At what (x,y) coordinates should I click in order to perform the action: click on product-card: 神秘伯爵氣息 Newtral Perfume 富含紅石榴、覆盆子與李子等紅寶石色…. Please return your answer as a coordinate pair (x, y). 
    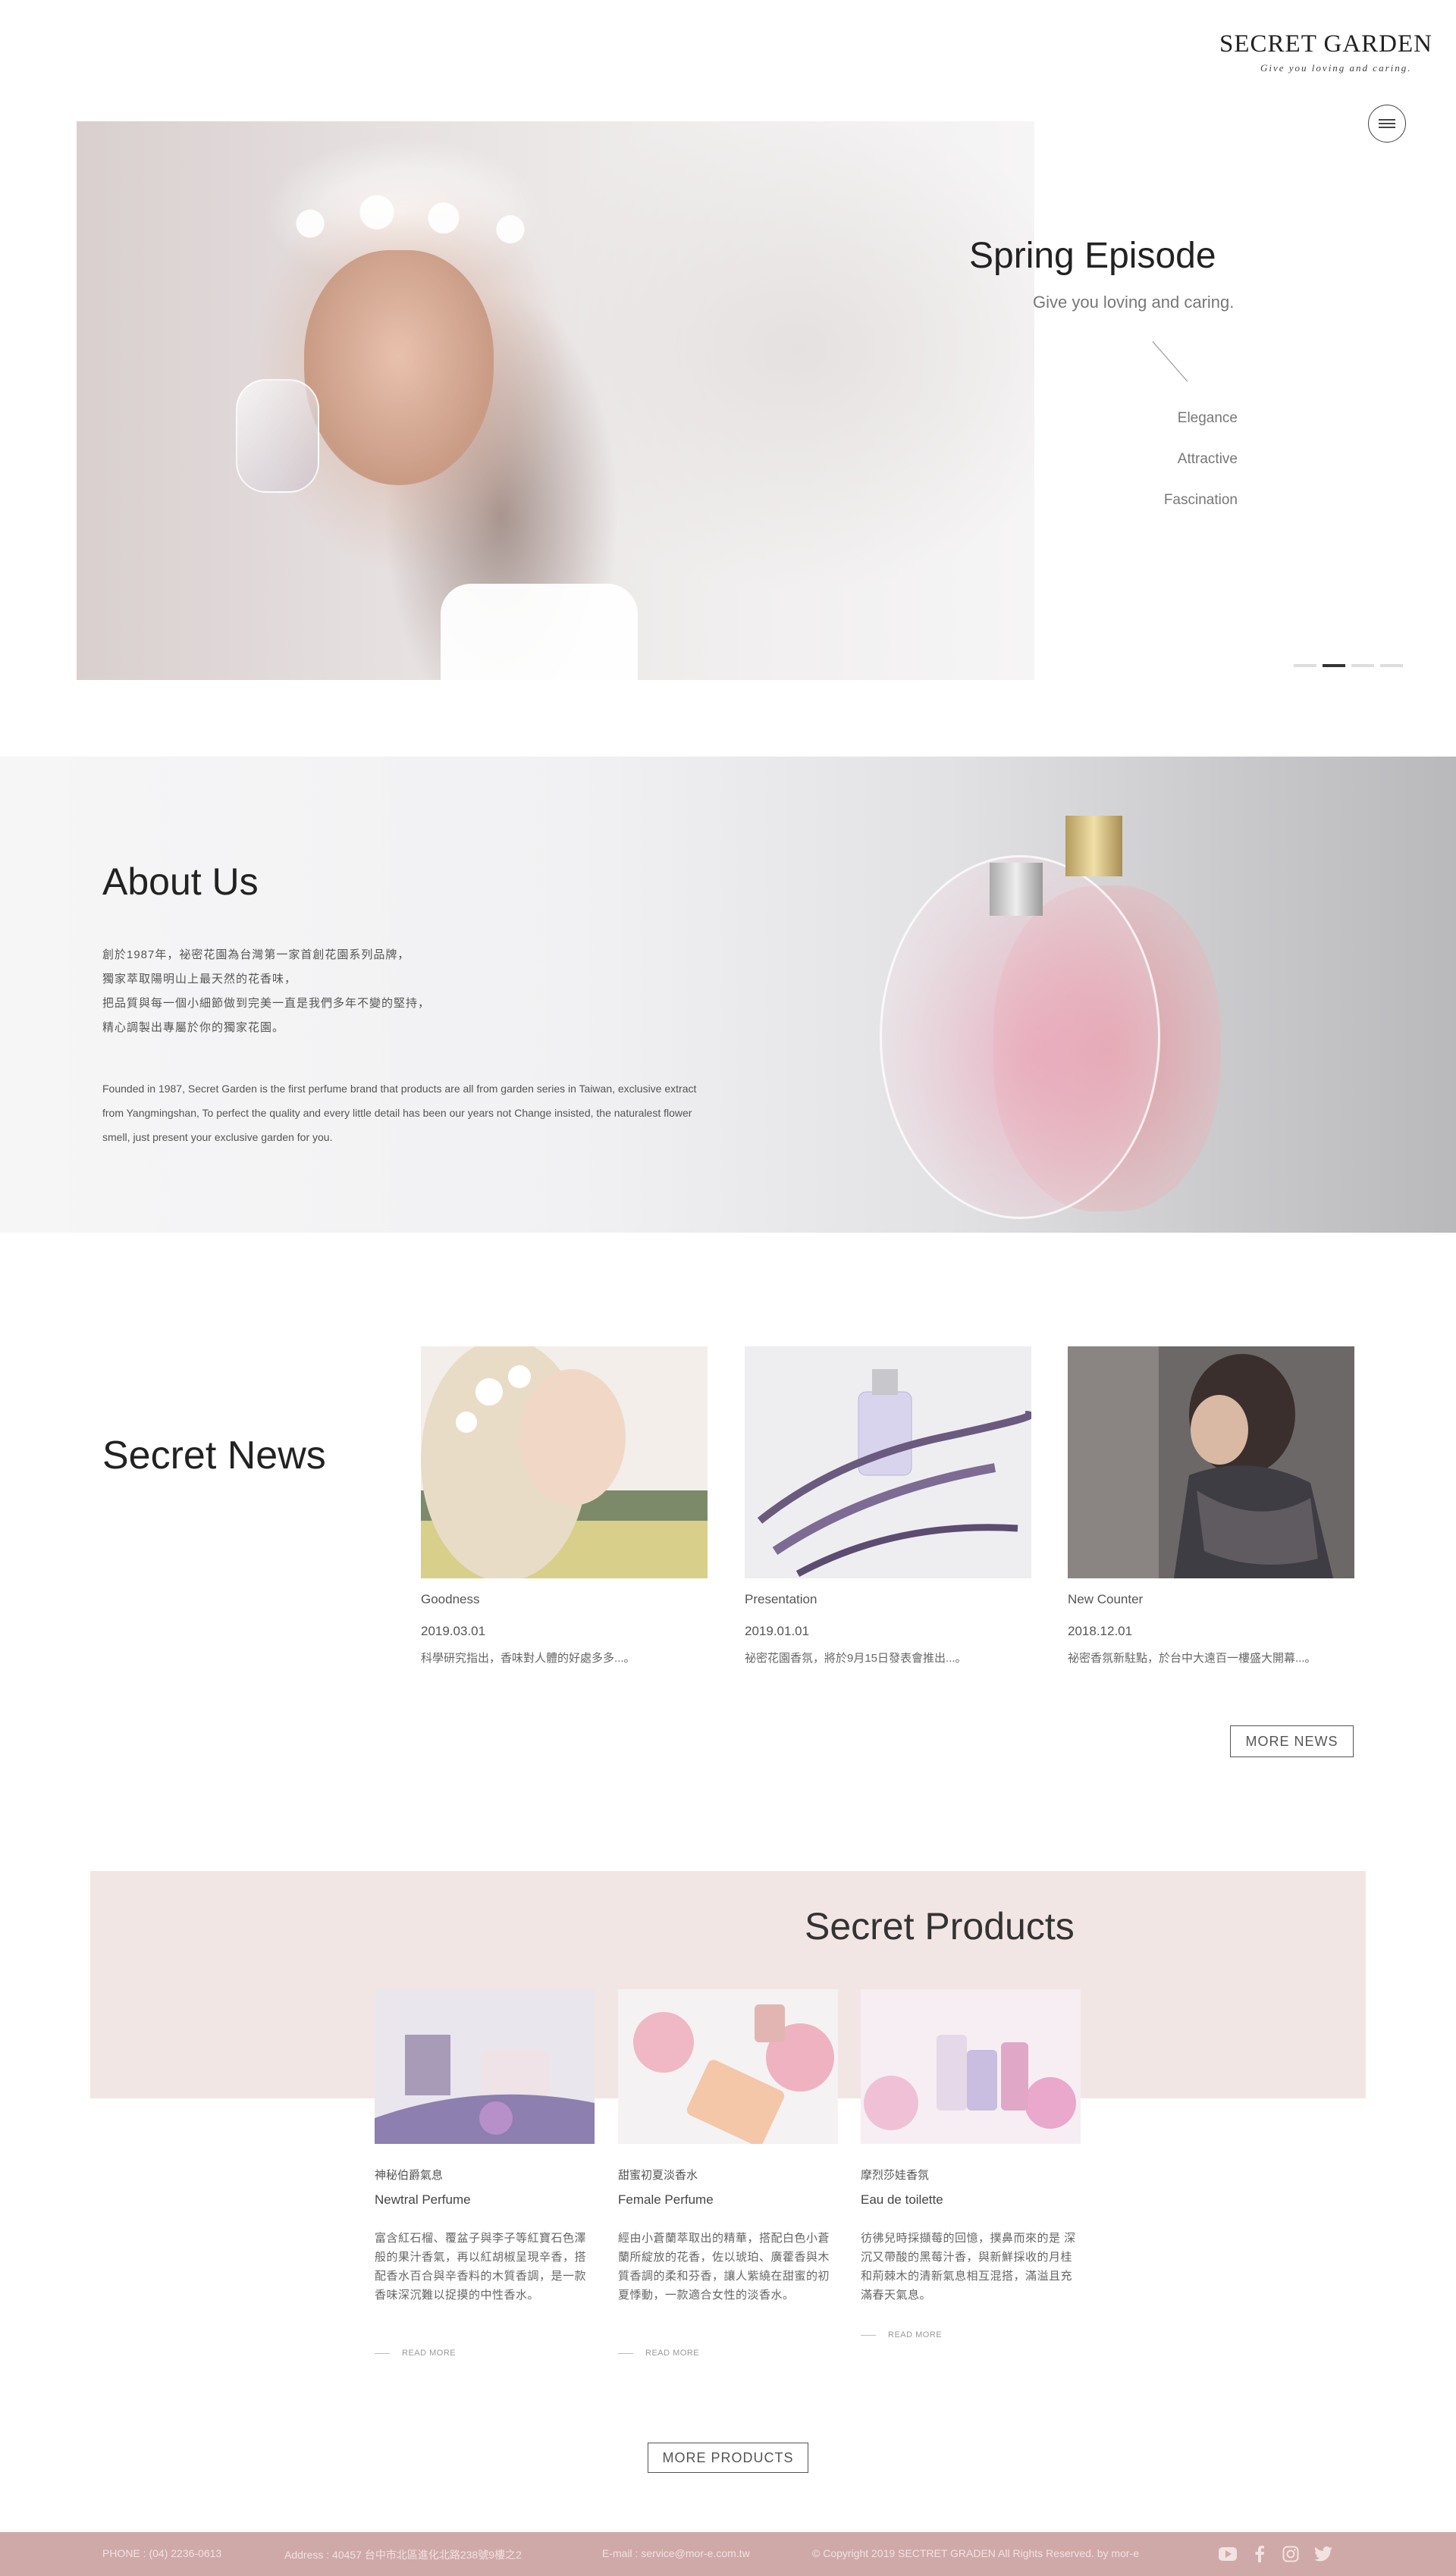
    Looking at the image, I should click on (485, 2173).